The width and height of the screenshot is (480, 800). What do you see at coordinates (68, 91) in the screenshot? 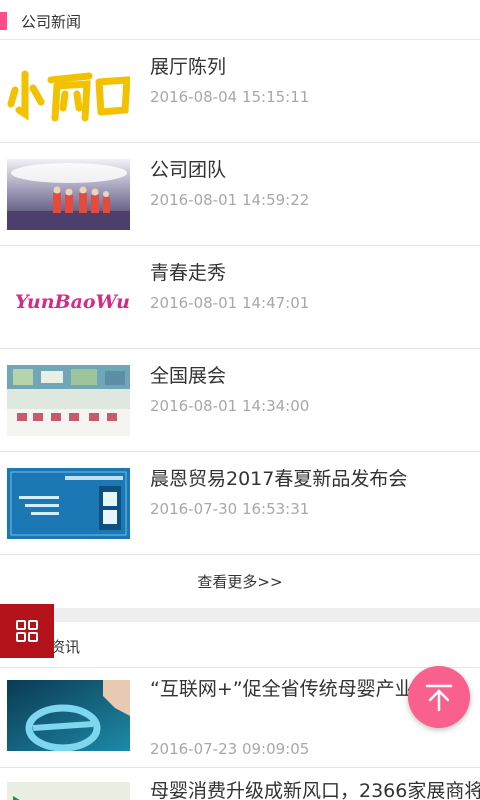
I see `calligraphy-logo-image` at bounding box center [68, 91].